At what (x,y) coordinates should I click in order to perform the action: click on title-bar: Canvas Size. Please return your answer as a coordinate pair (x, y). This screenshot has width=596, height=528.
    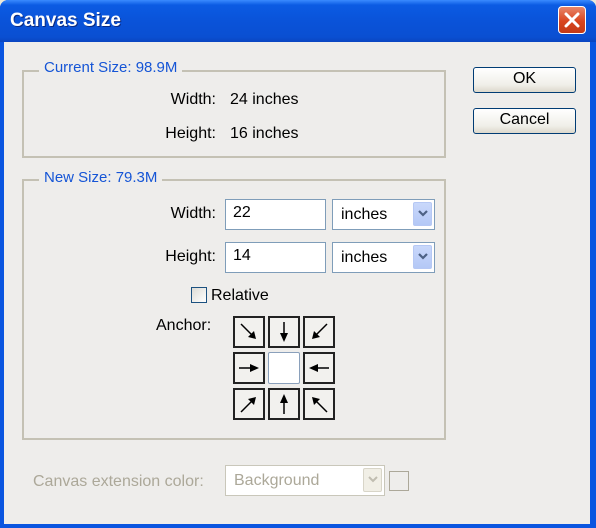
    Looking at the image, I should click on (298, 21).